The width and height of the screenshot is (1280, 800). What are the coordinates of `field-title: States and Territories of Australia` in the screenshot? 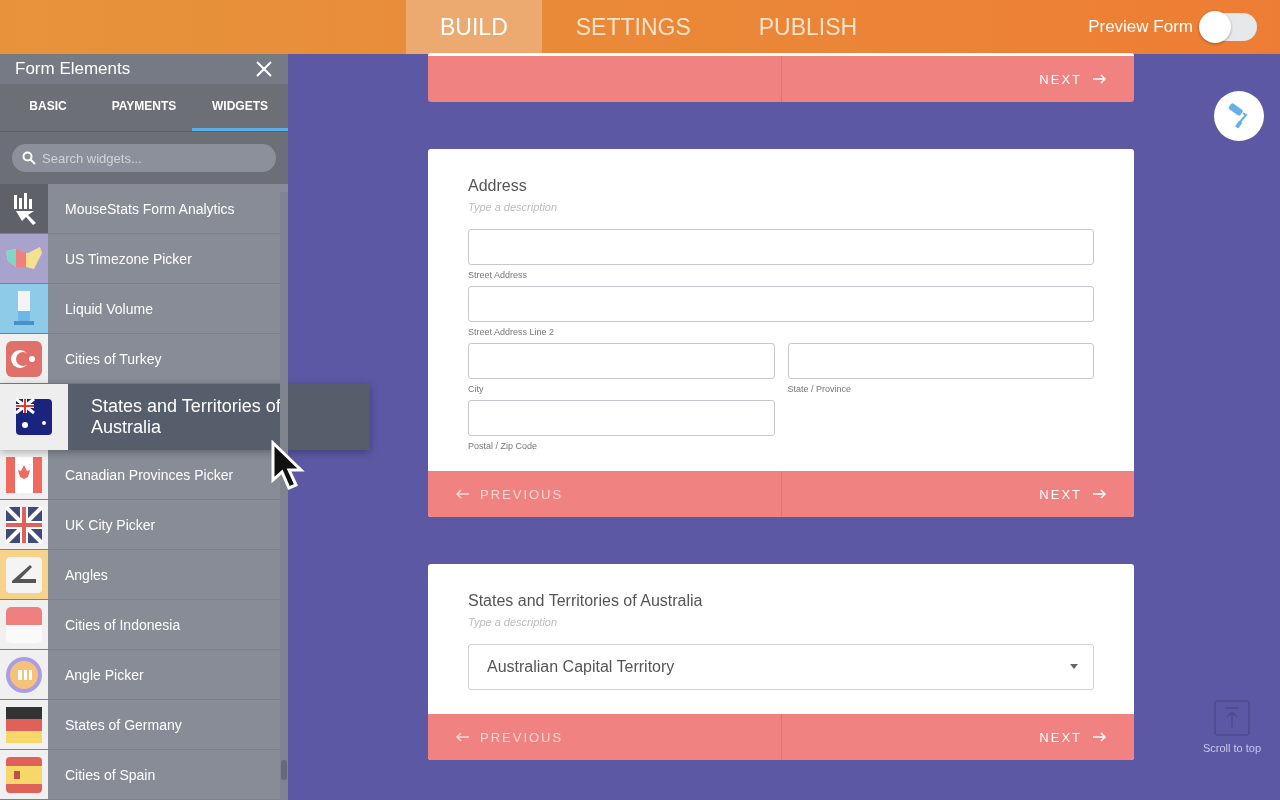 It's located at (586, 601).